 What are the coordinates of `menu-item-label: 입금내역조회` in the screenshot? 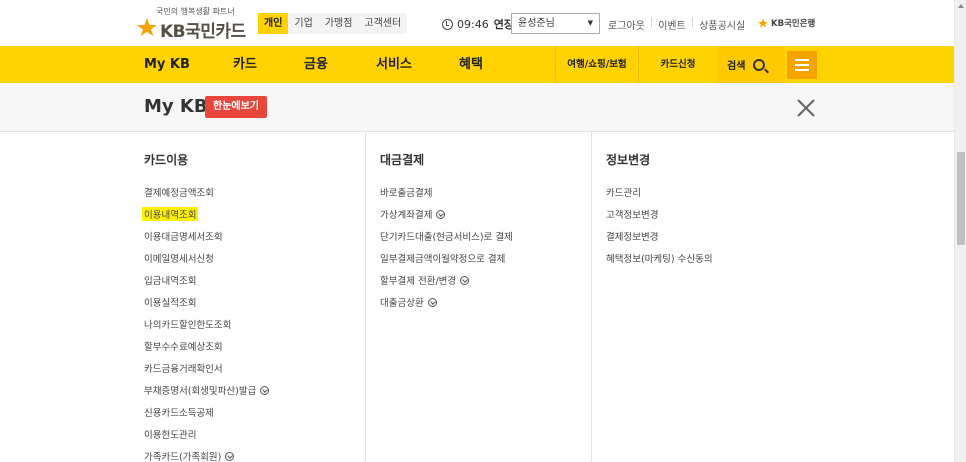 It's located at (170, 281).